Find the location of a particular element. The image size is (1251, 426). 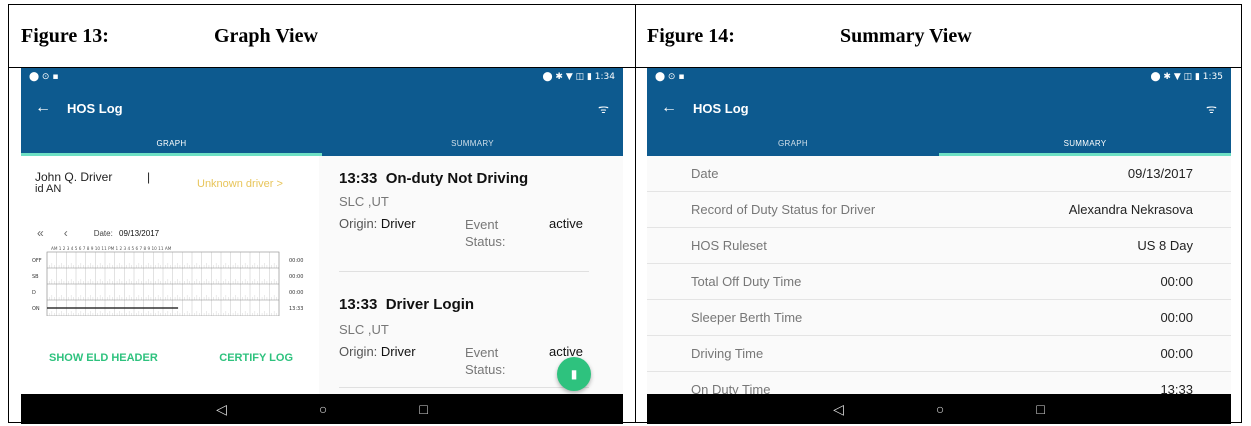

event-heading: 13:33 On-duty Not Driving is located at coordinates (433, 178).